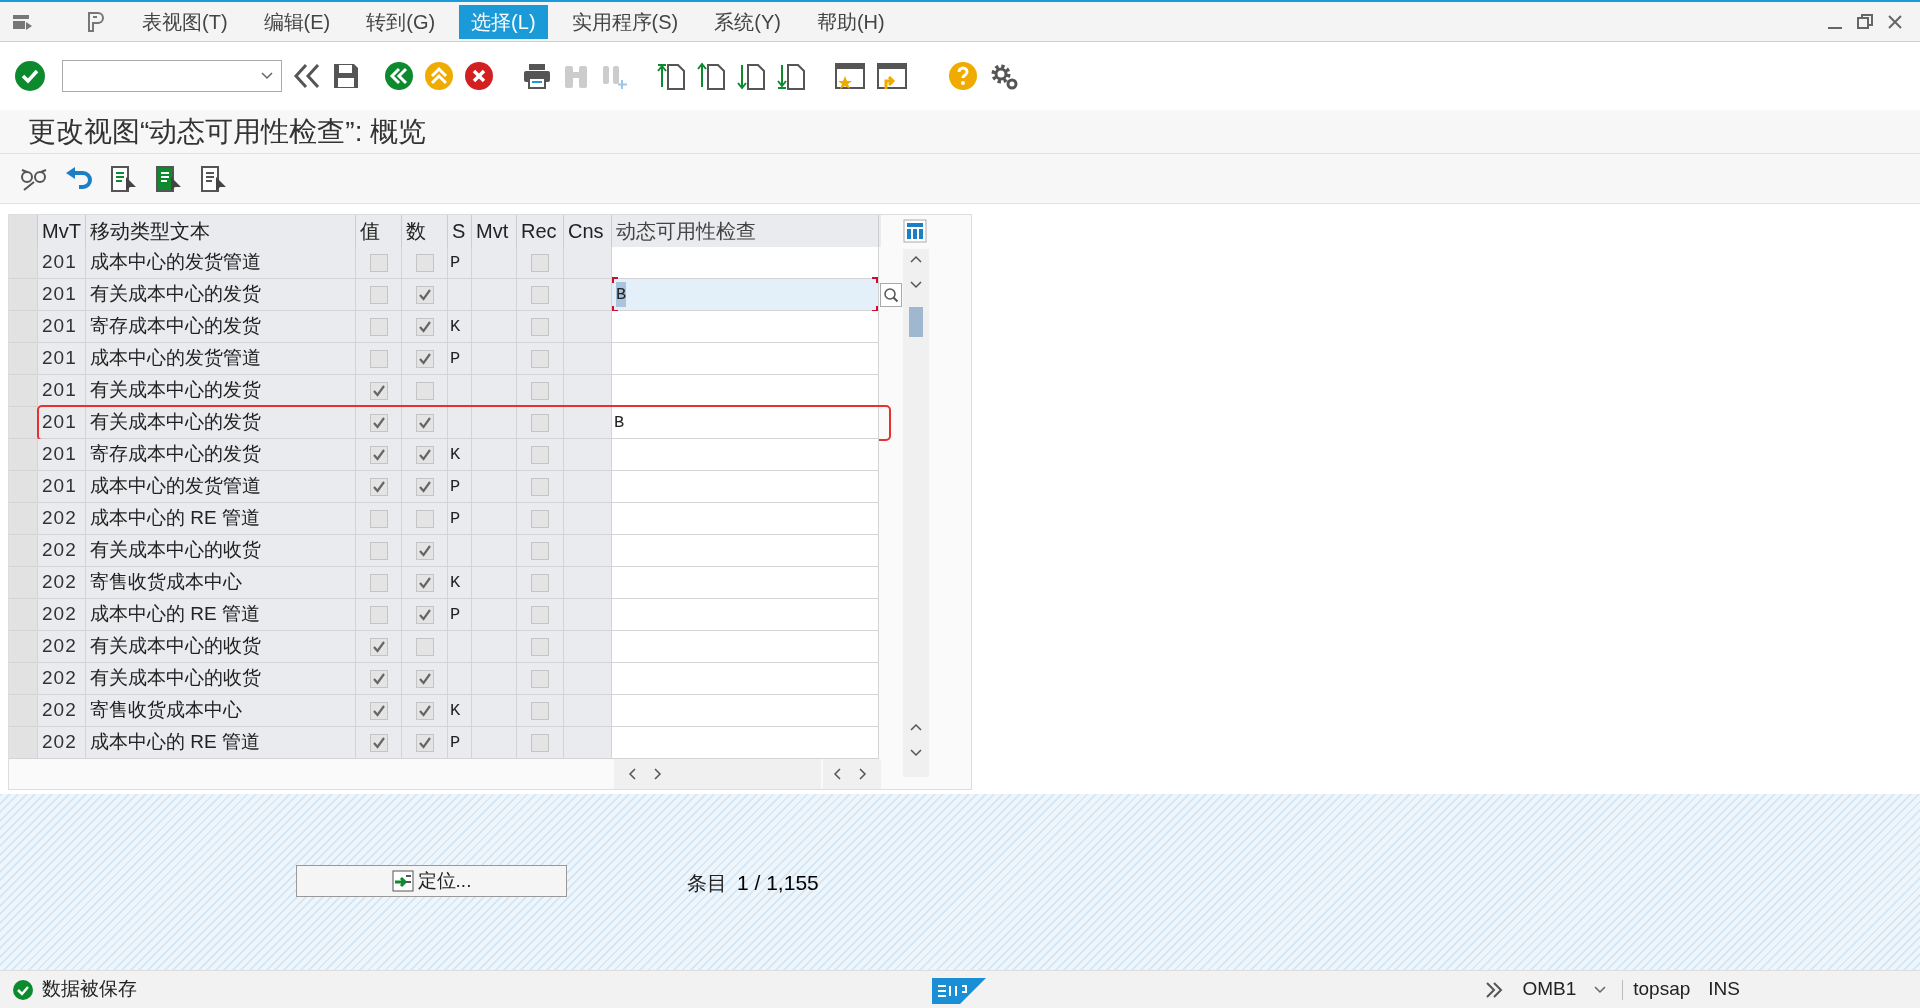 The image size is (1920, 1008). Describe the element at coordinates (791, 76) in the screenshot. I see `last-page-icon` at that location.